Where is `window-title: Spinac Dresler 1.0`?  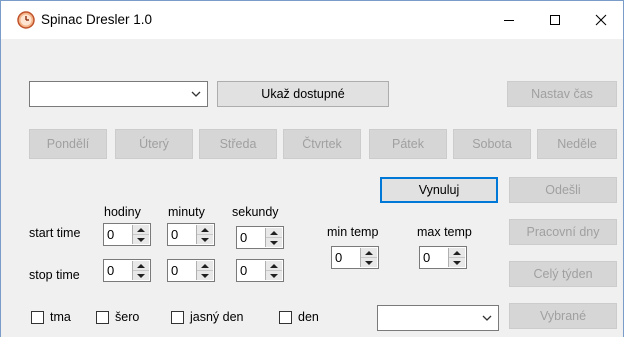 window-title: Spinac Dresler 1.0 is located at coordinates (97, 19).